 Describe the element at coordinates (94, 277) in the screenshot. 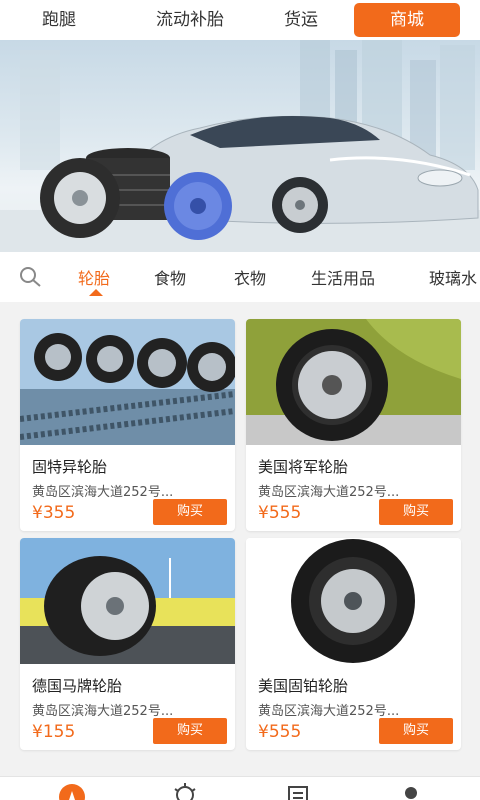

I see `category-tires: 轮胎` at that location.